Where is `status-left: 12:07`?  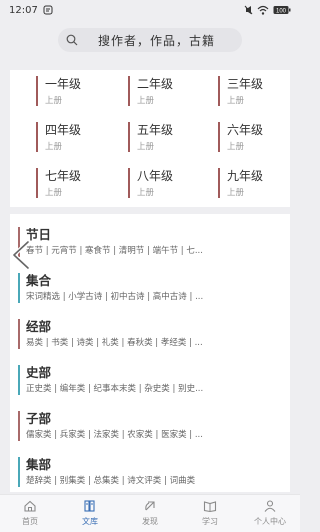 status-left: 12:07 is located at coordinates (31, 10).